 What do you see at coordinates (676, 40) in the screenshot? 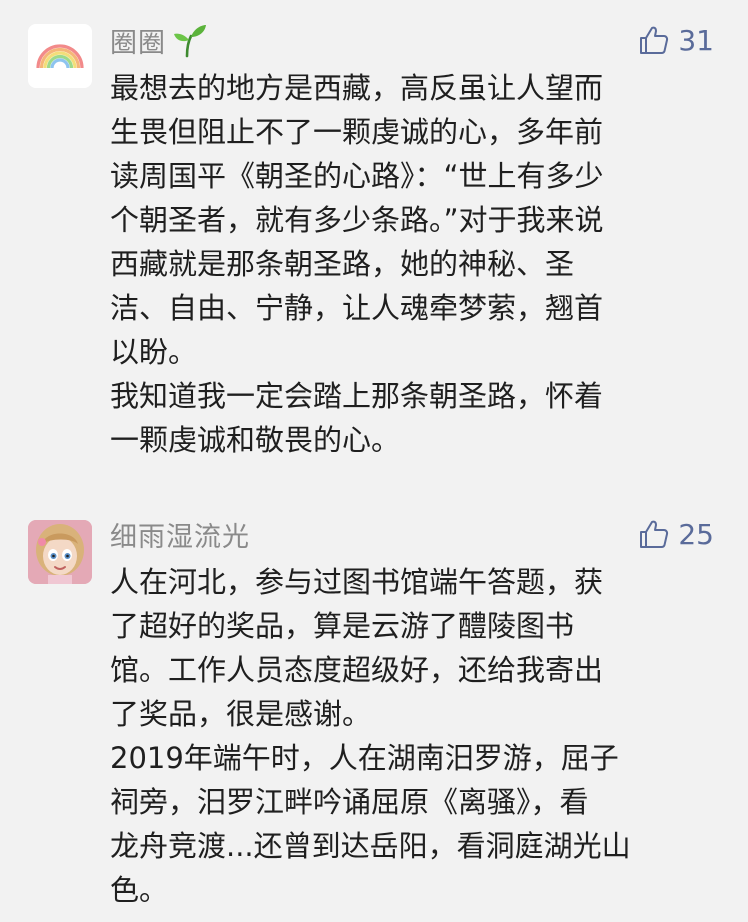
I see `like-button: 31` at bounding box center [676, 40].